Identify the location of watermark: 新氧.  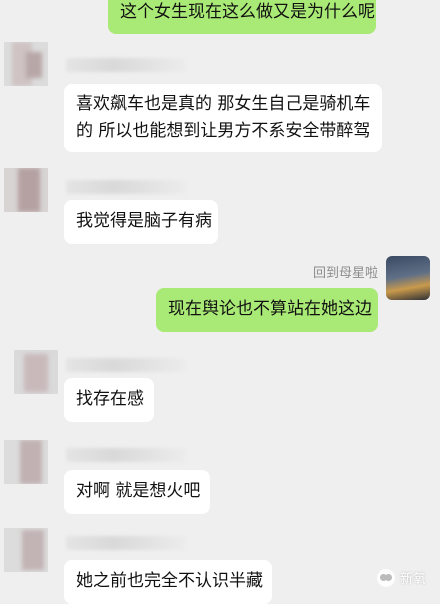
(401, 577).